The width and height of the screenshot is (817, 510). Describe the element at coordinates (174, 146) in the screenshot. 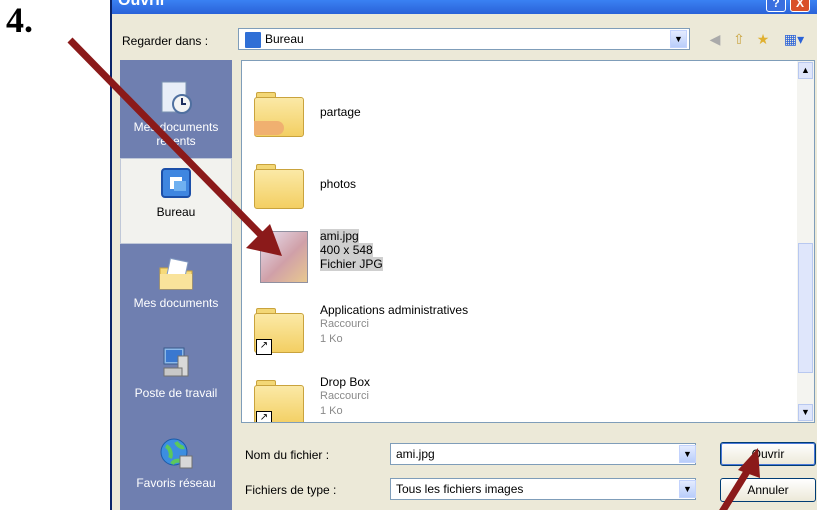

I see `arrow-to-file` at that location.